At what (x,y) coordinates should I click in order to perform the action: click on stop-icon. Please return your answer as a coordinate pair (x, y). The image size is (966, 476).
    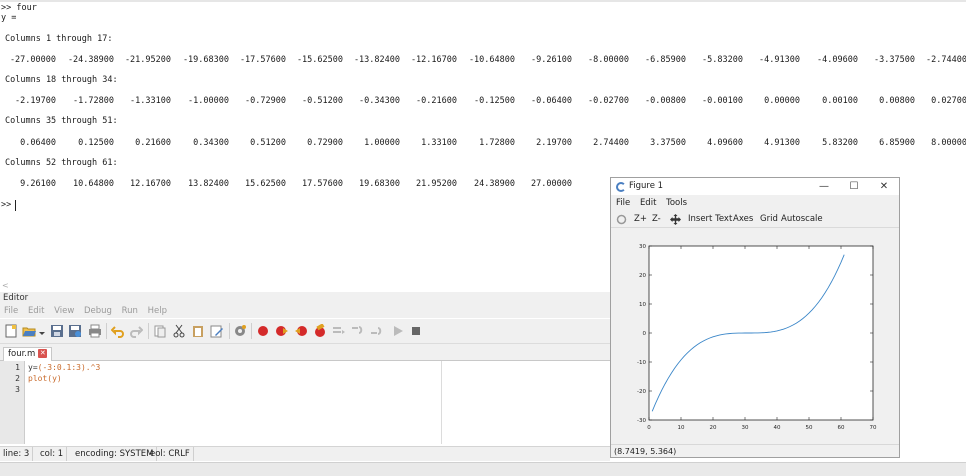
    Looking at the image, I should click on (416, 331).